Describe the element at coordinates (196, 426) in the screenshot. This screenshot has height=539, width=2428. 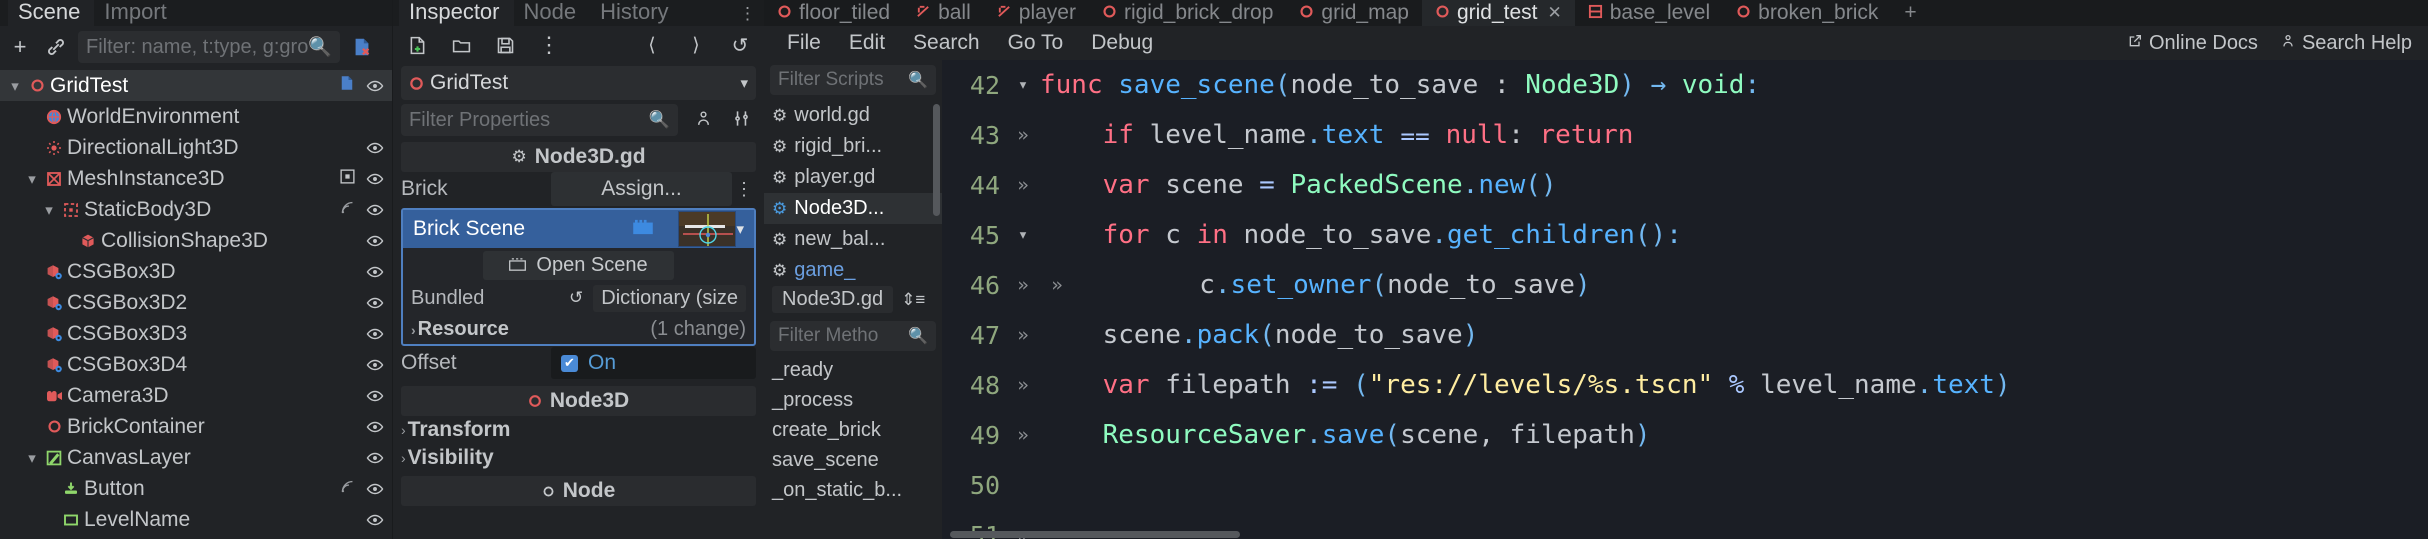
I see `scene-tree-item-brickcontainer: BrickContainer` at that location.